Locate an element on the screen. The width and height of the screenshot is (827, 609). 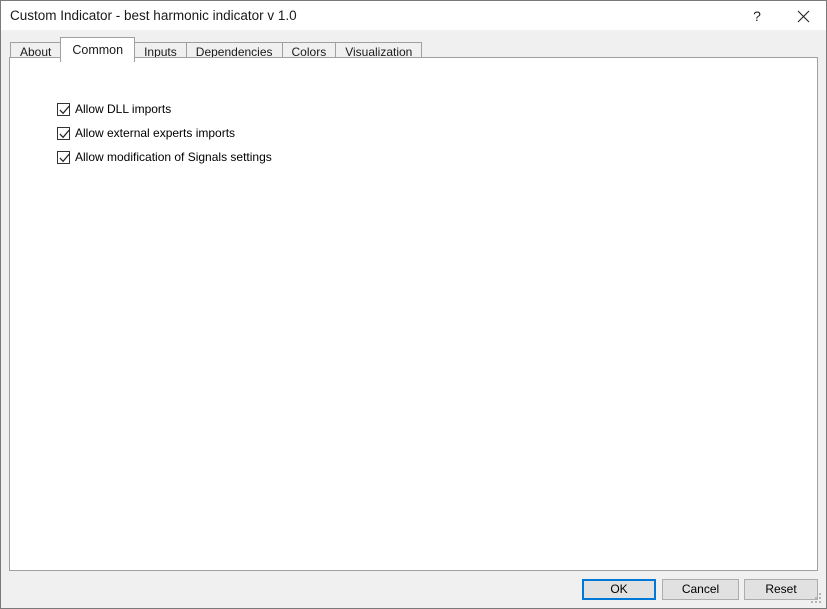
close-button is located at coordinates (803, 16).